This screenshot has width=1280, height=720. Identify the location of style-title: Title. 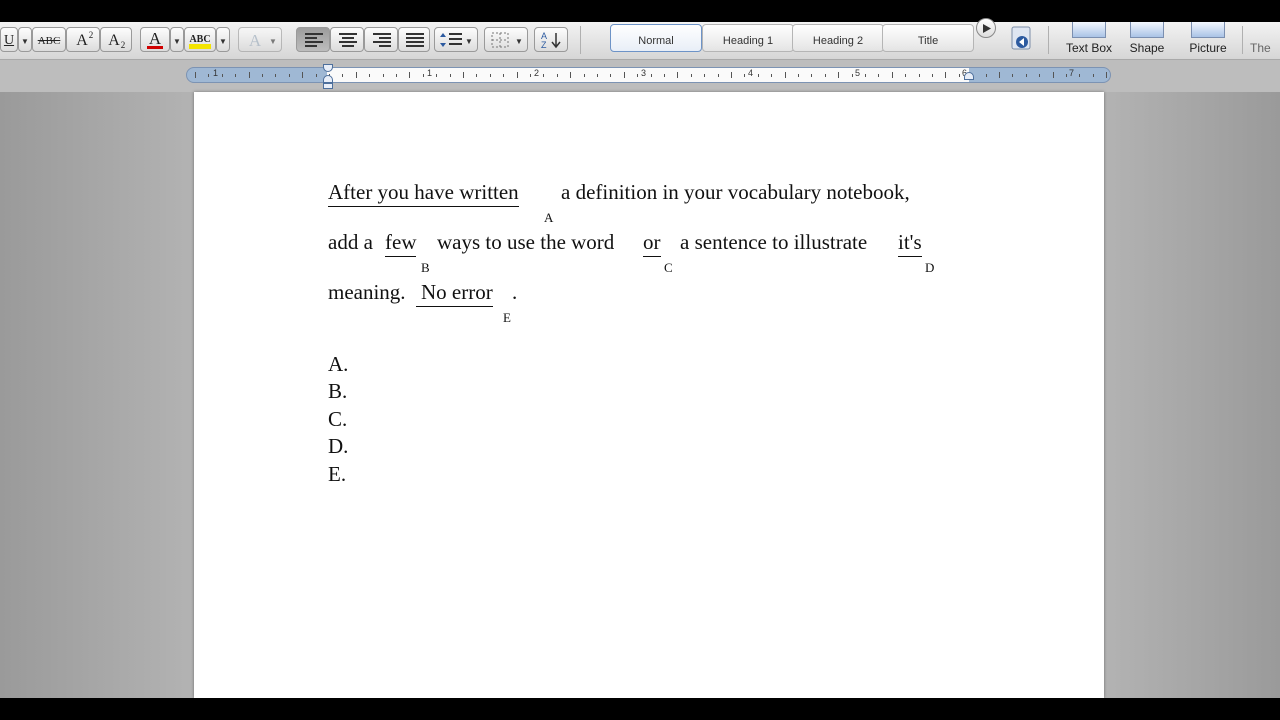
(928, 38).